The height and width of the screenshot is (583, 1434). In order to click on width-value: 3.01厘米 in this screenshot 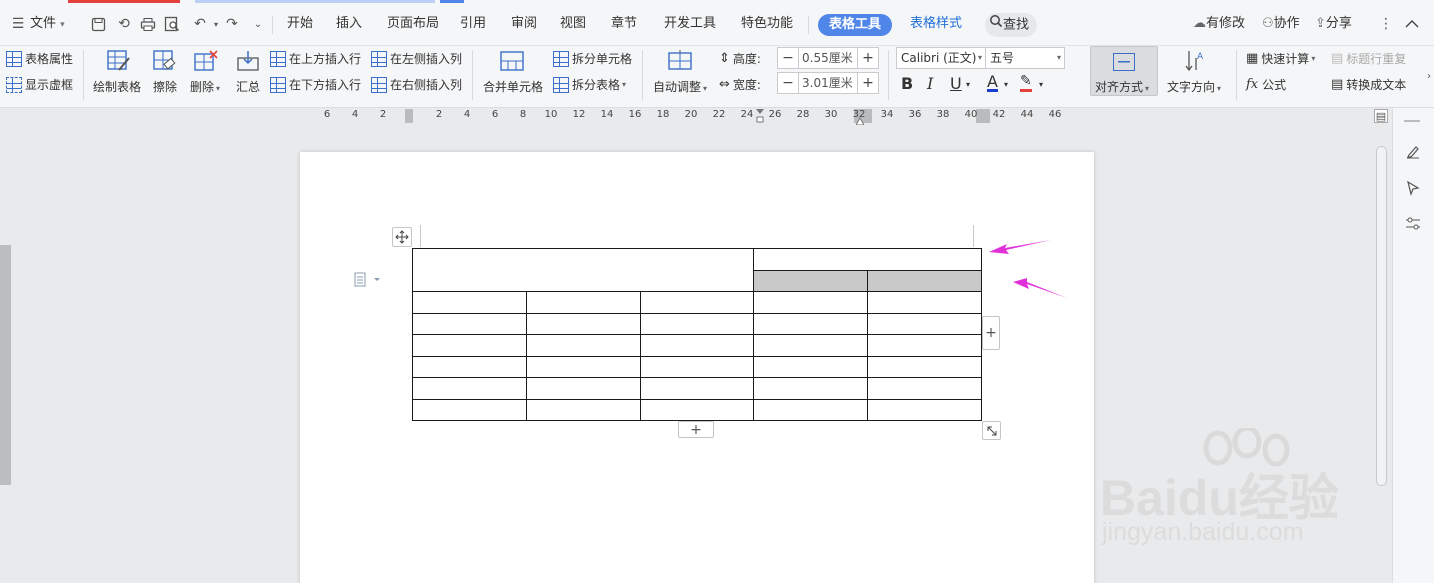, I will do `click(828, 83)`.